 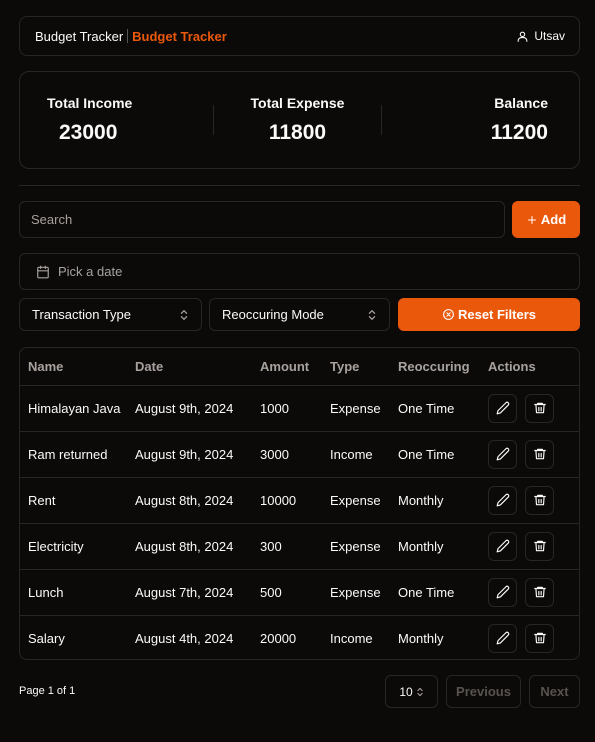 What do you see at coordinates (128, 36) in the screenshot?
I see `brand-divider` at bounding box center [128, 36].